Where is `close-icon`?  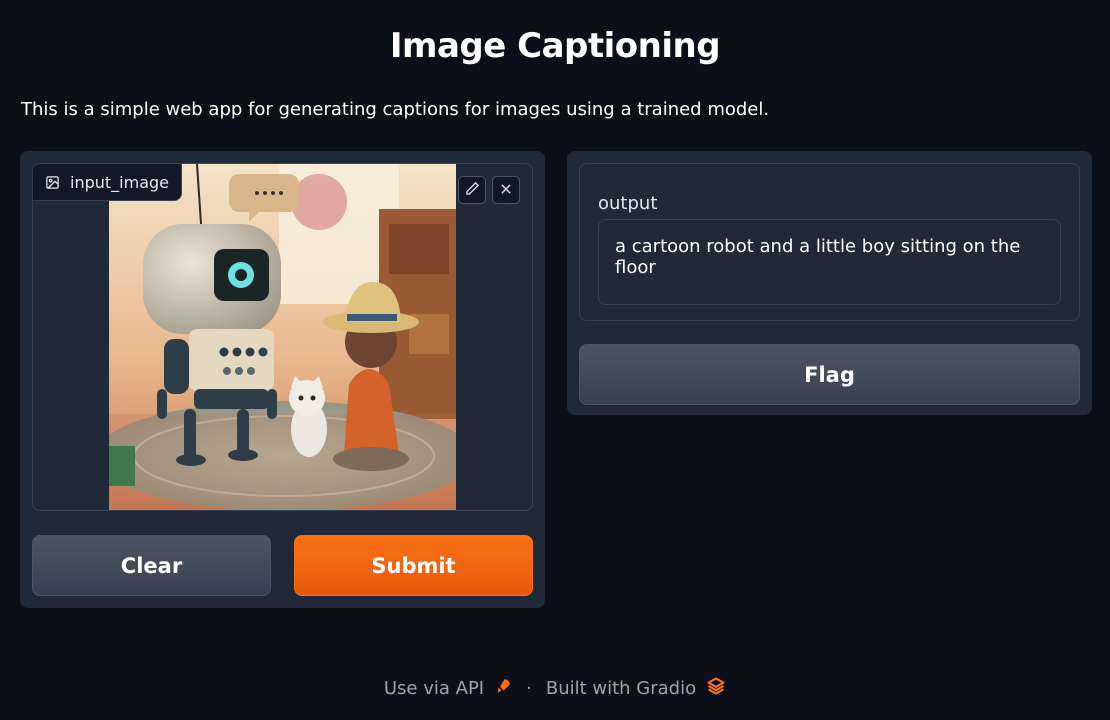
close-icon is located at coordinates (506, 190).